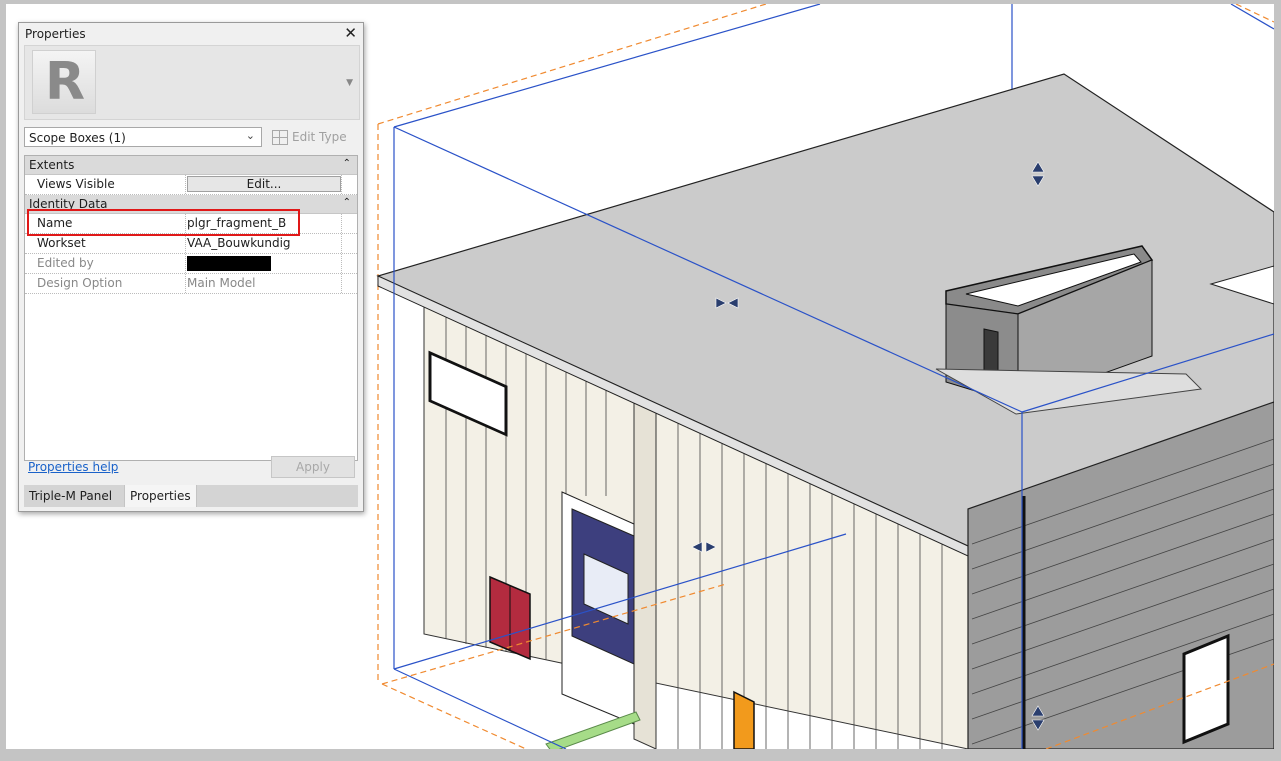 The width and height of the screenshot is (1281, 761). I want to click on tab-properties: Properties, so click(160, 496).